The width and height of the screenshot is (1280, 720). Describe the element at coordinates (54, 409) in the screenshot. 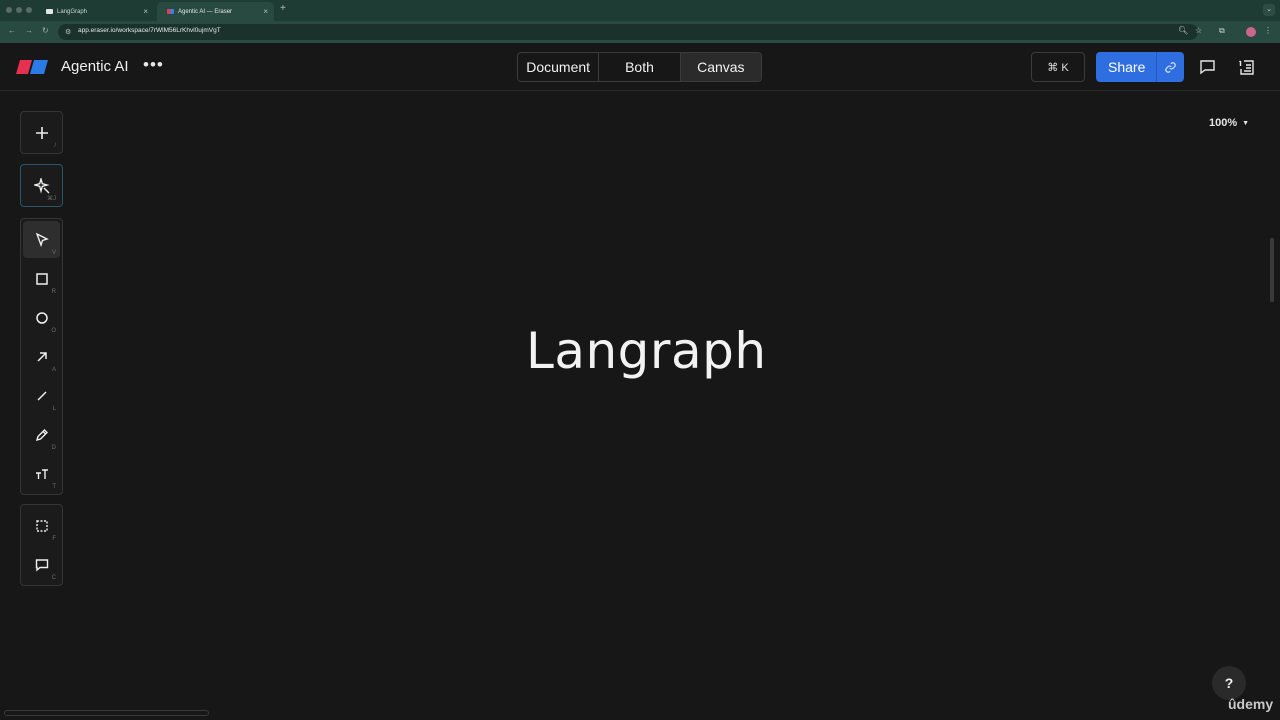

I see `shortcut-hint: L` at that location.